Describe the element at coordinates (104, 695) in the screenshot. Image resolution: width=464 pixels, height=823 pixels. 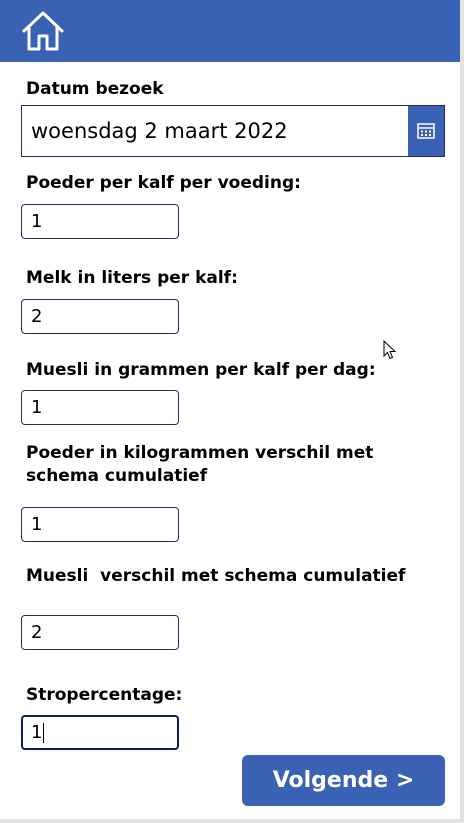
I see `straw-percentage-label: Stropercentage:` at that location.